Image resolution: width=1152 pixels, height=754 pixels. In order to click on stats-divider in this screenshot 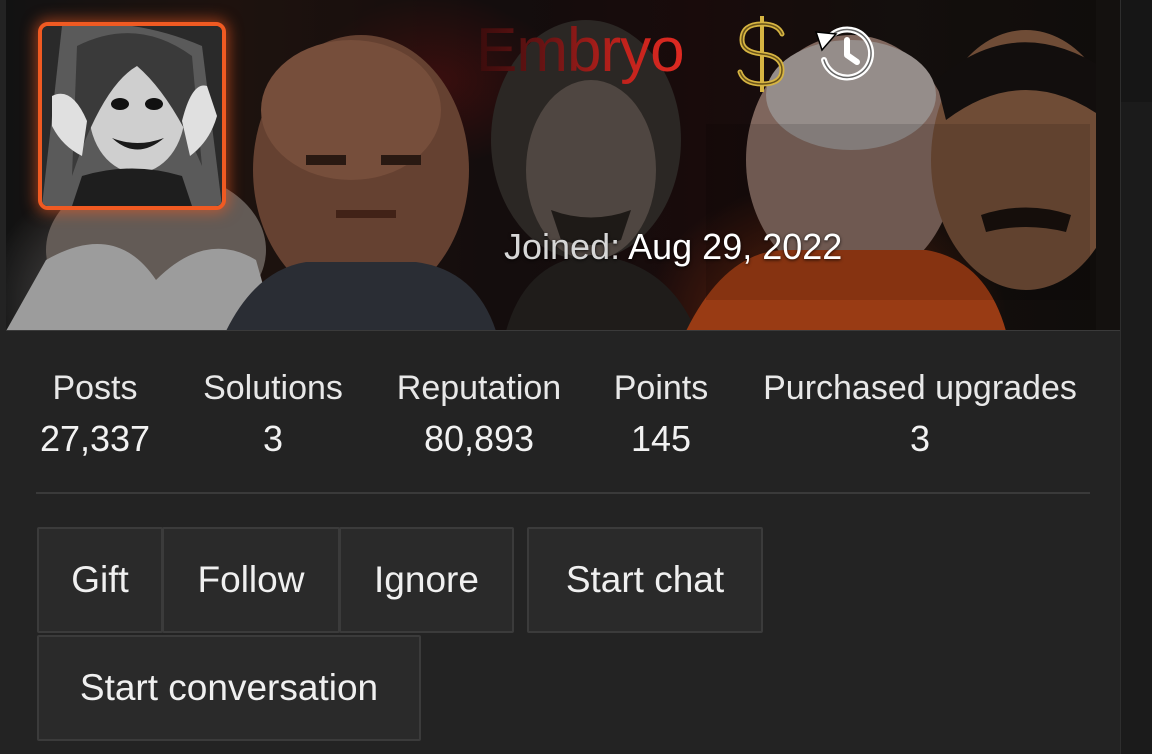, I will do `click(563, 493)`.